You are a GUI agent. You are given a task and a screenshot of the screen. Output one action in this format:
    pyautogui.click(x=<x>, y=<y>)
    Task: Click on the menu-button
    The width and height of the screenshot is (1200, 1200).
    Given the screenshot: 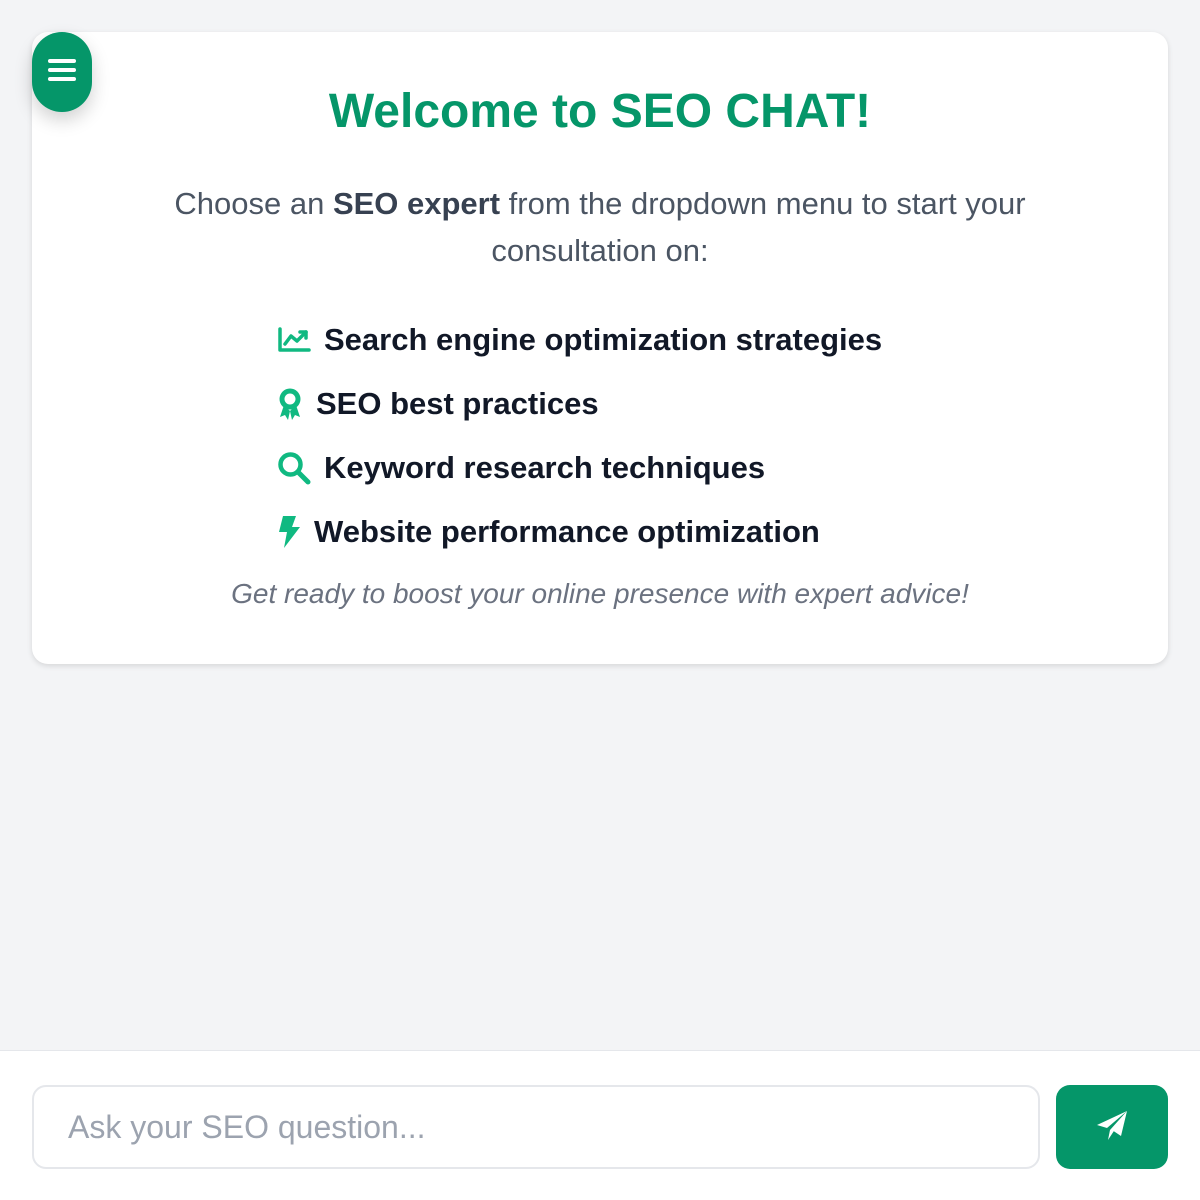 What is the action you would take?
    pyautogui.click(x=62, y=72)
    